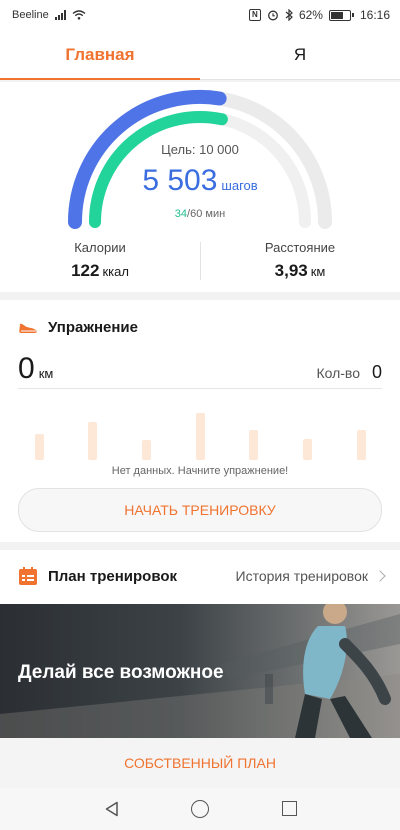  What do you see at coordinates (46, 373) in the screenshot?
I see `exercise-distance-unit: км` at bounding box center [46, 373].